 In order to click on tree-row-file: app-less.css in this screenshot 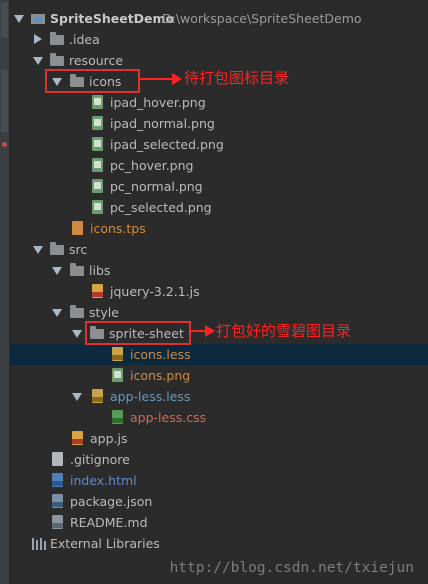, I will do `click(219, 417)`.